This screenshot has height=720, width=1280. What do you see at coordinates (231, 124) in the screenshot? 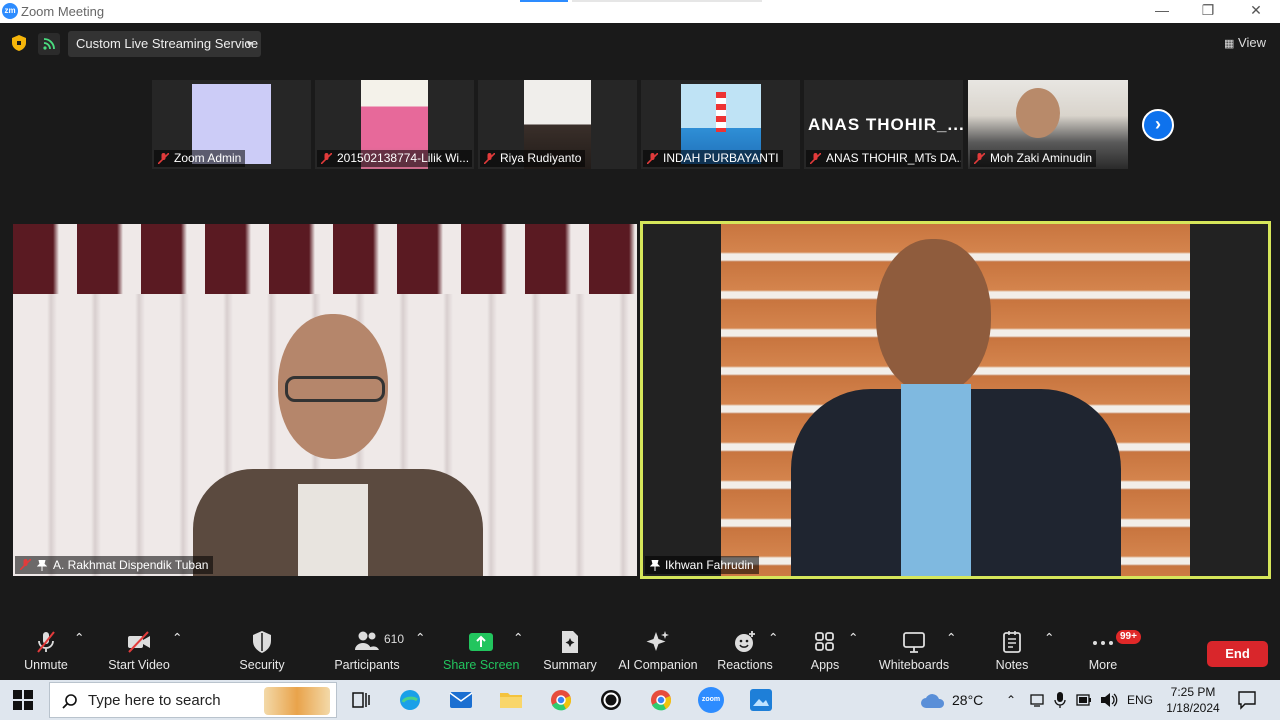
I see `participant-thumbnail: Zoom Admin` at bounding box center [231, 124].